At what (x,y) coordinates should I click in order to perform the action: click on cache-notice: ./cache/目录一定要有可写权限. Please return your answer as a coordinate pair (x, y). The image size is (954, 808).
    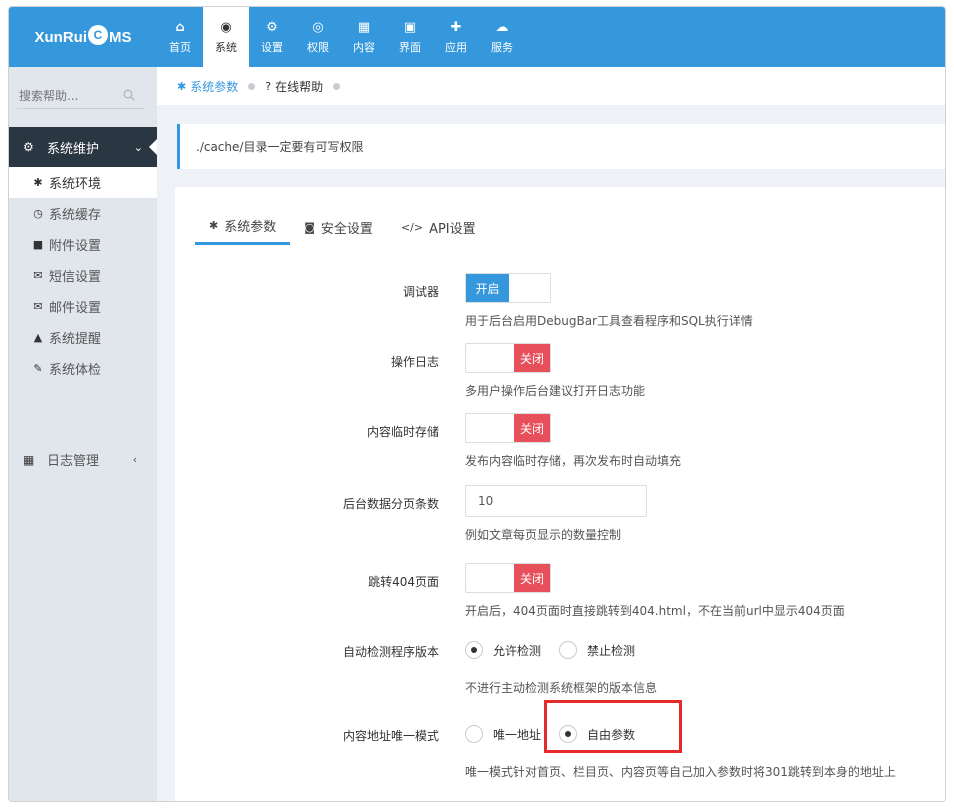
    Looking at the image, I should click on (561, 146).